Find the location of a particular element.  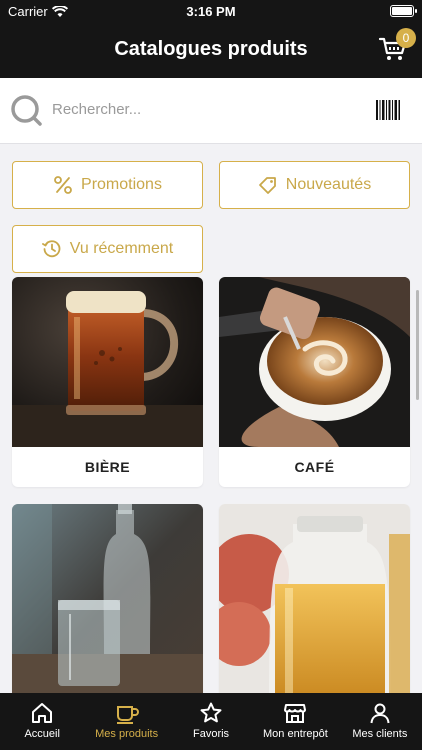

search-input is located at coordinates (202, 109).